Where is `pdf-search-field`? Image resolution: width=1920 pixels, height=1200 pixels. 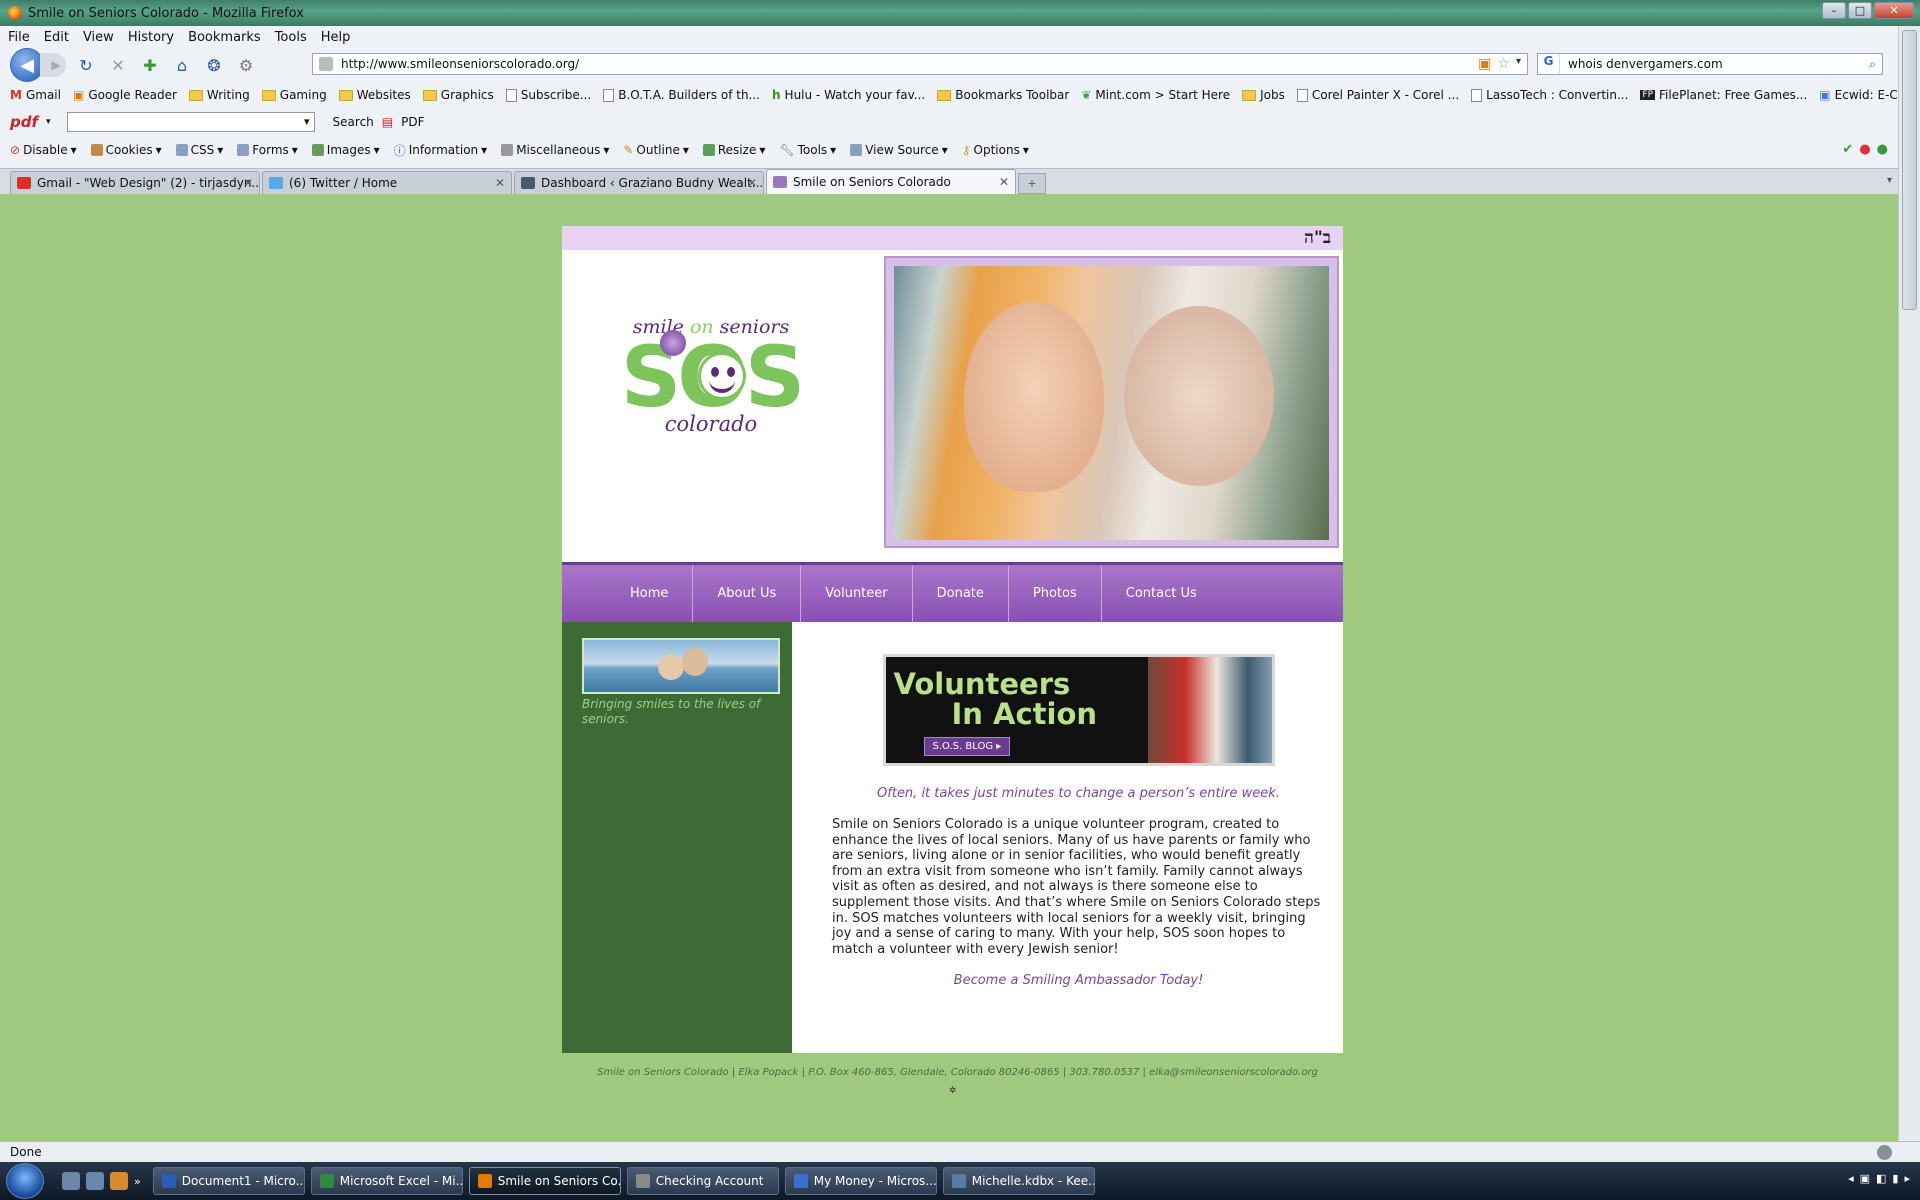 pdf-search-field is located at coordinates (190, 122).